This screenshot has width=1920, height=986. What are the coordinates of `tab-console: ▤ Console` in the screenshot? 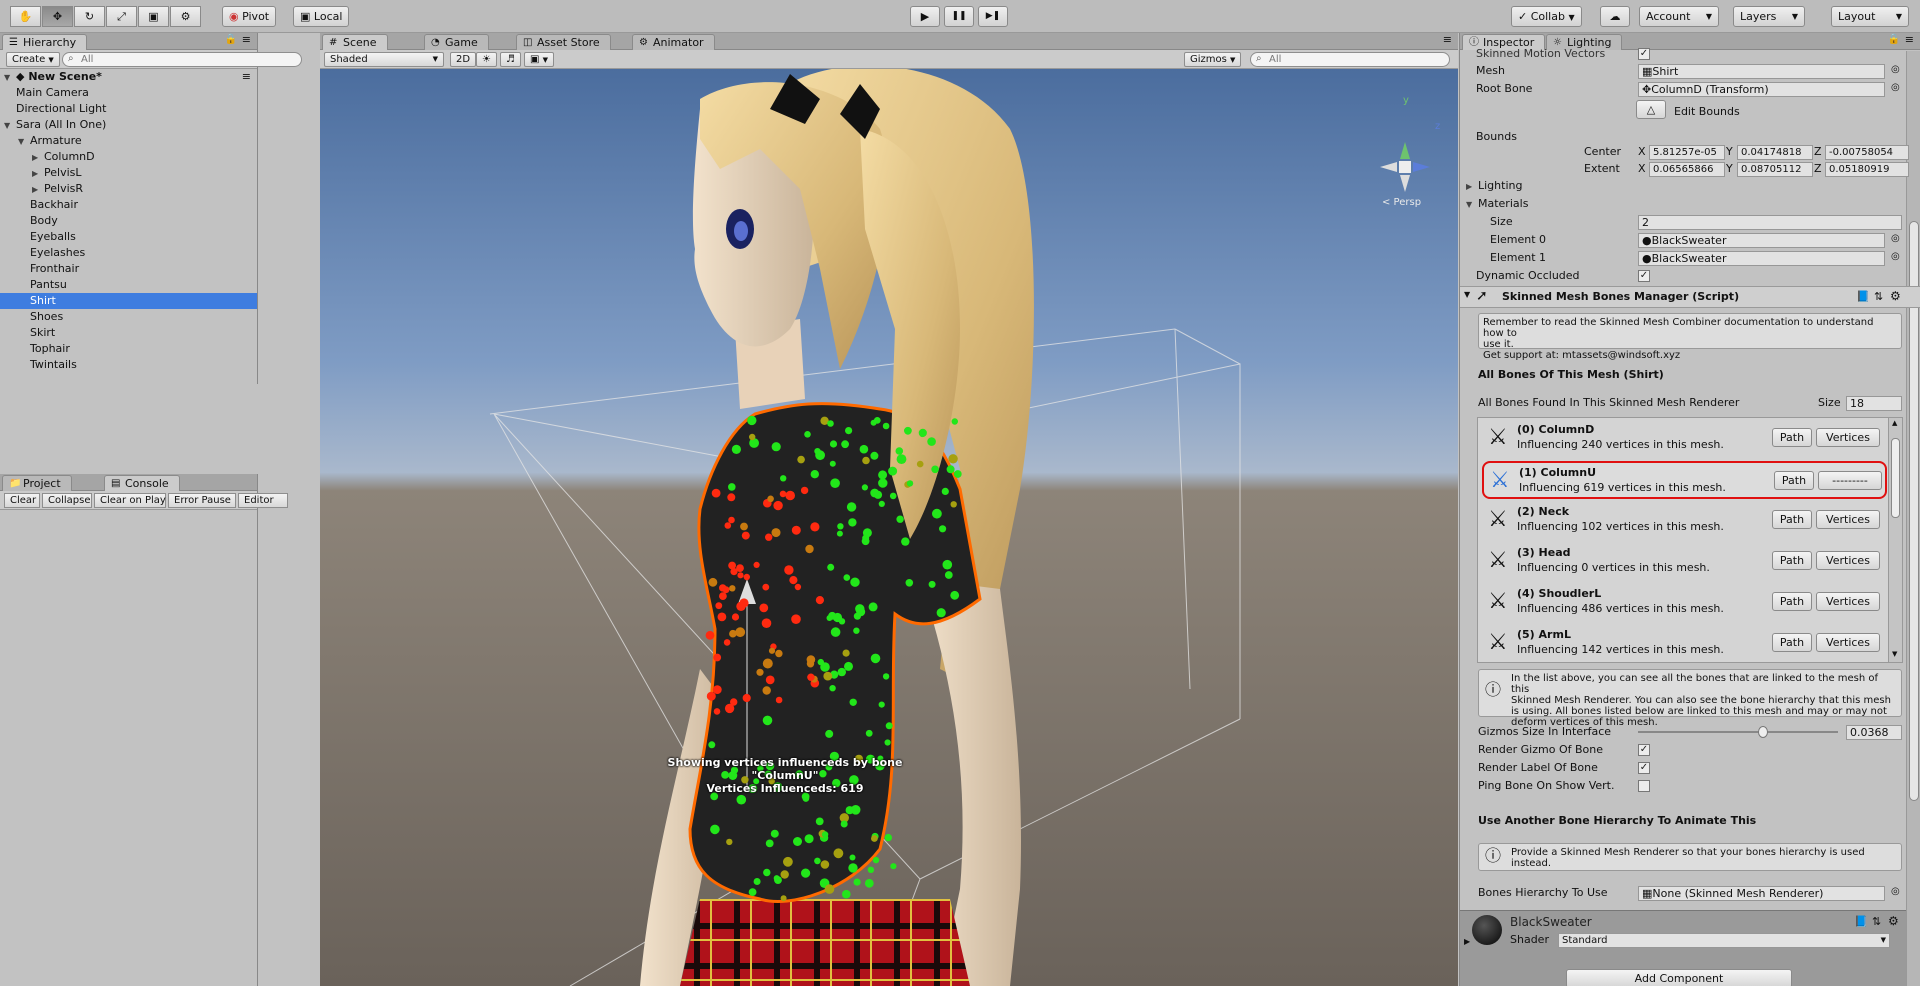 It's located at (142, 483).